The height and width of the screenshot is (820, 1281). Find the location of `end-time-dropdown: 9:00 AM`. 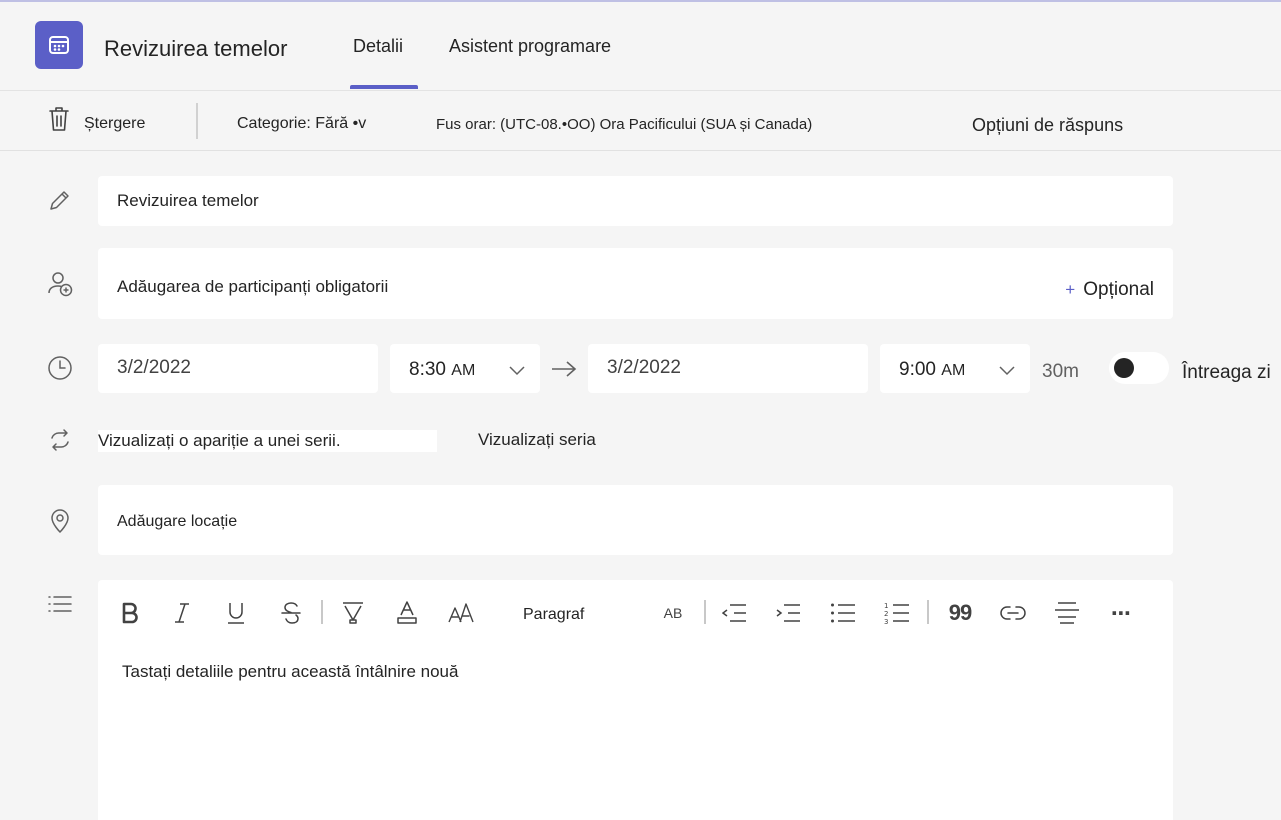

end-time-dropdown: 9:00 AM is located at coordinates (955, 368).